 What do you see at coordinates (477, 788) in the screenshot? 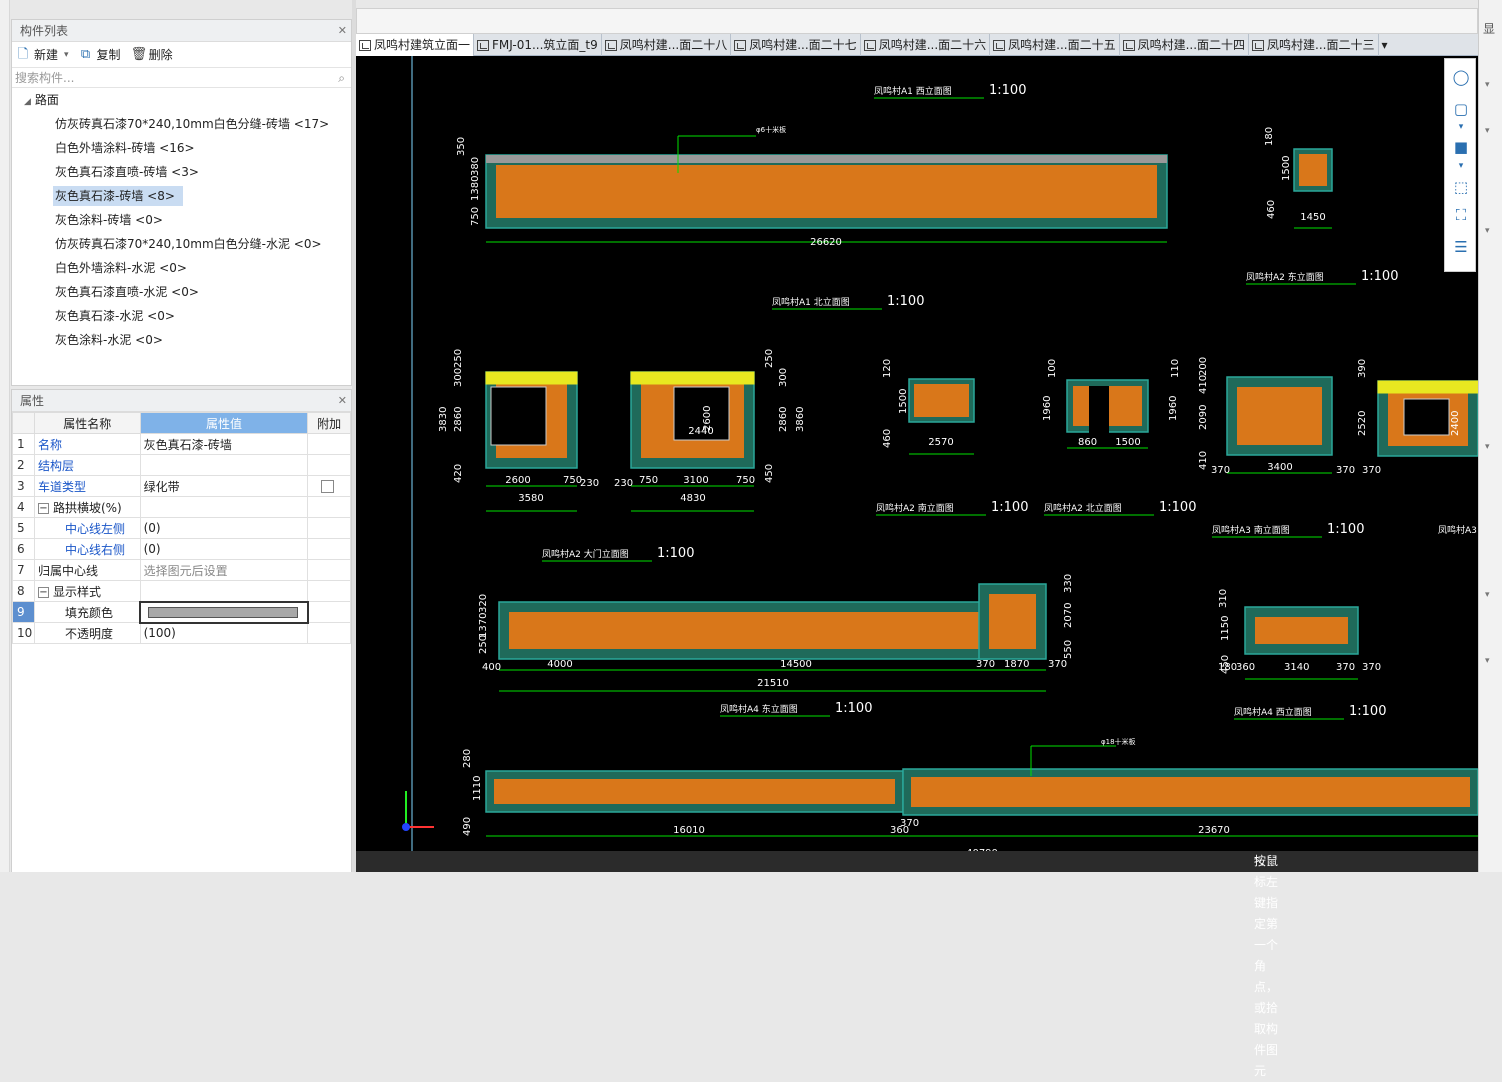
I see `dimension-text: 1110` at bounding box center [477, 788].